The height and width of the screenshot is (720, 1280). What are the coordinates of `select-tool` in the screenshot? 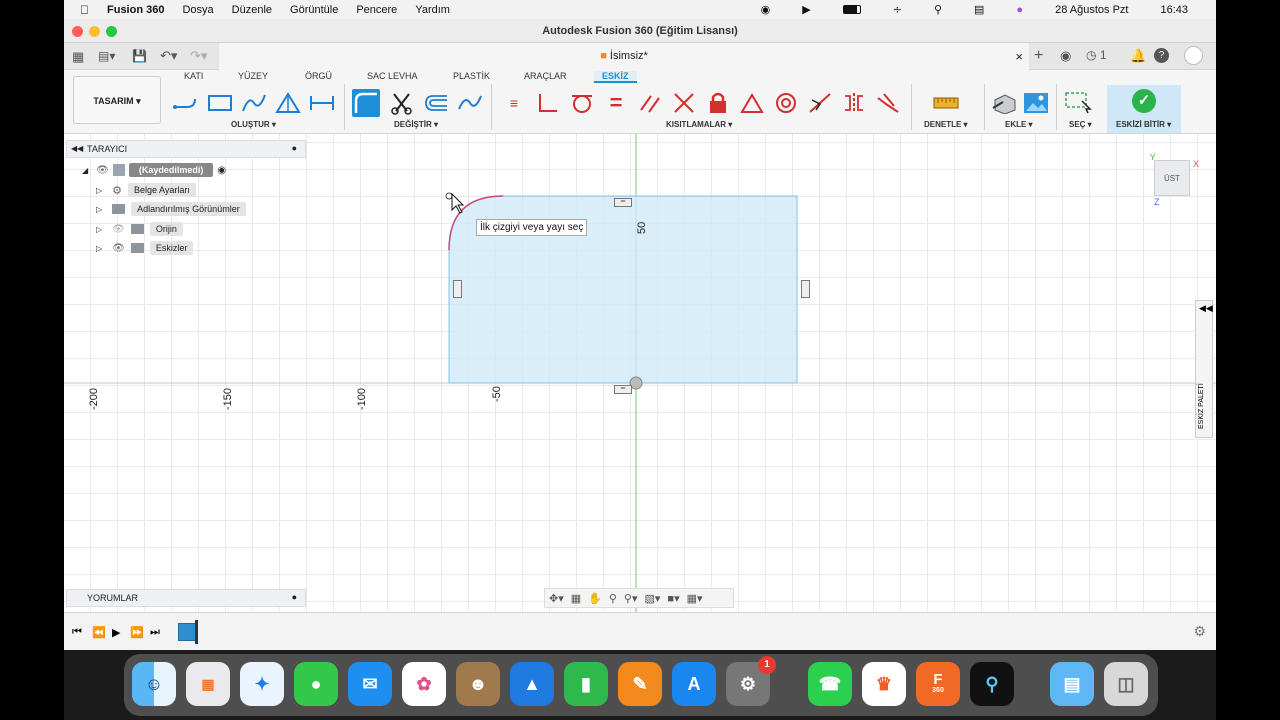 It's located at (1078, 103).